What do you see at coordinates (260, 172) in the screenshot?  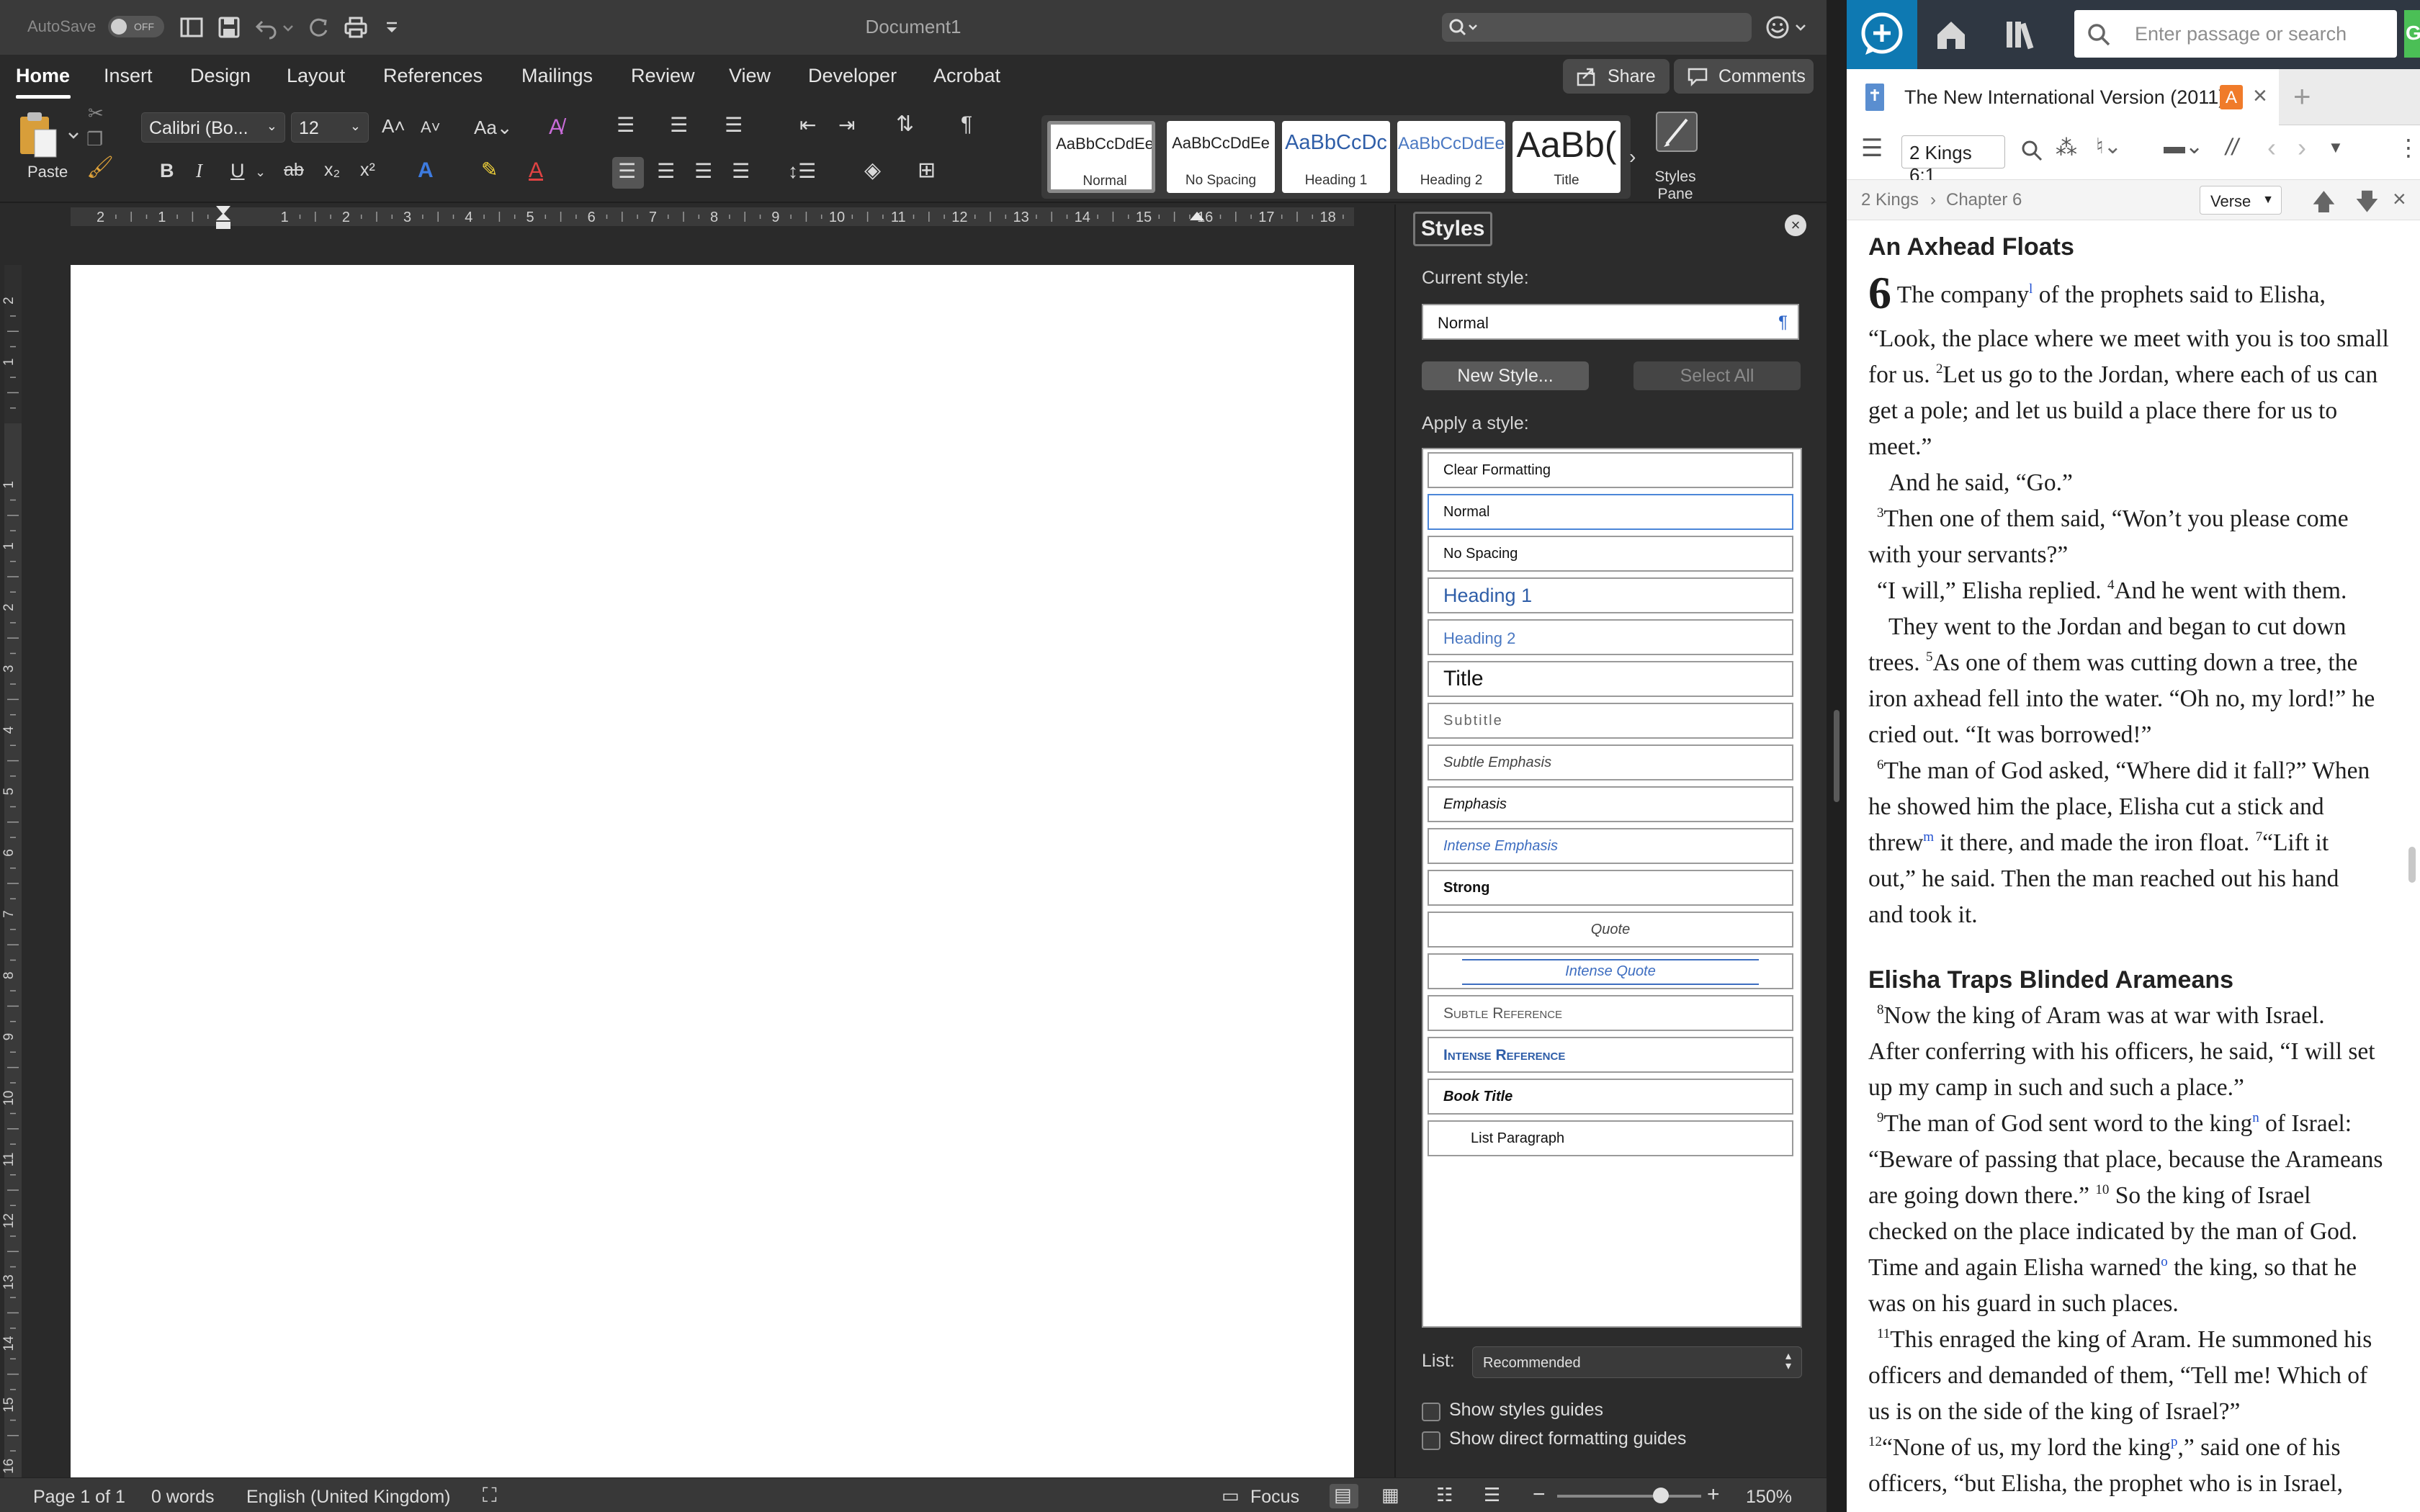 I see `underline-dropdown-icon: ⌄` at bounding box center [260, 172].